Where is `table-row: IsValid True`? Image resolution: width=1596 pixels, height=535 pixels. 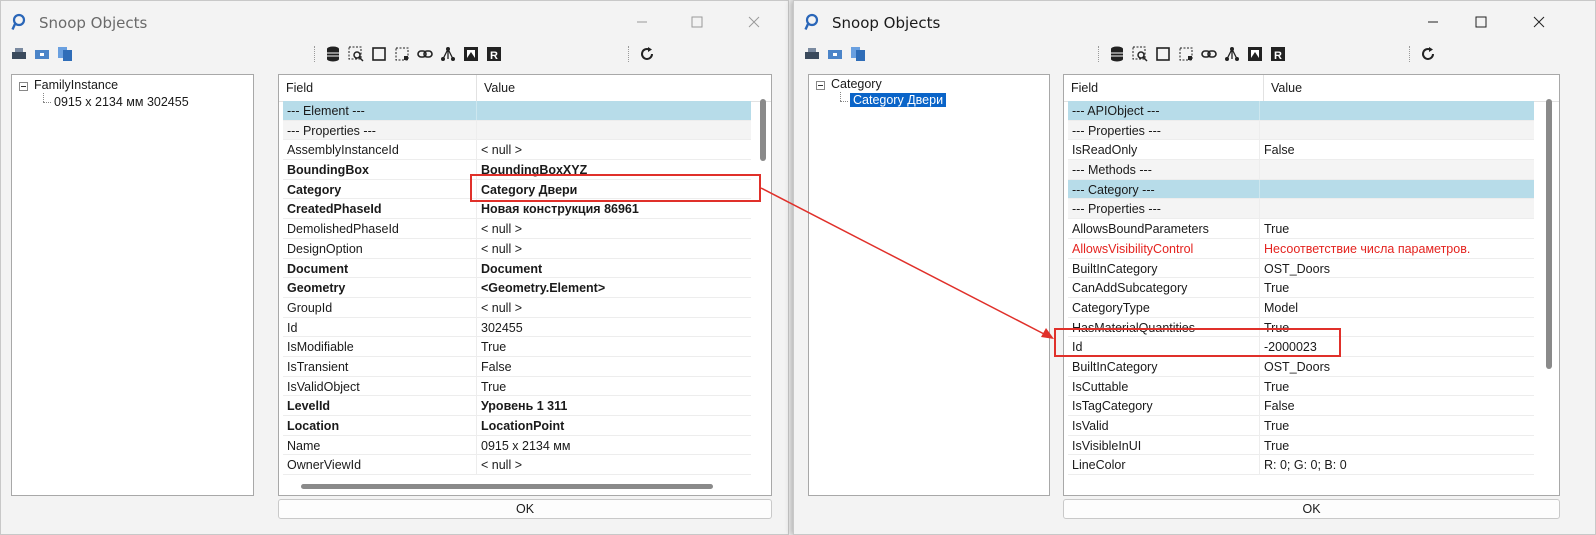
table-row: IsValid True is located at coordinates (1301, 426).